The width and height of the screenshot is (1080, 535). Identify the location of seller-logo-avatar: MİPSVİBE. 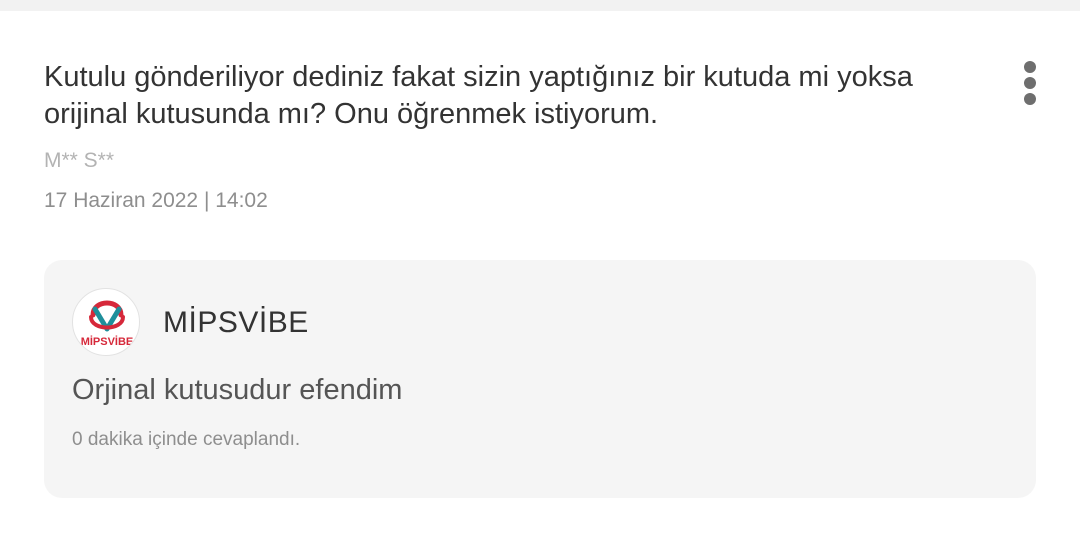
(106, 322).